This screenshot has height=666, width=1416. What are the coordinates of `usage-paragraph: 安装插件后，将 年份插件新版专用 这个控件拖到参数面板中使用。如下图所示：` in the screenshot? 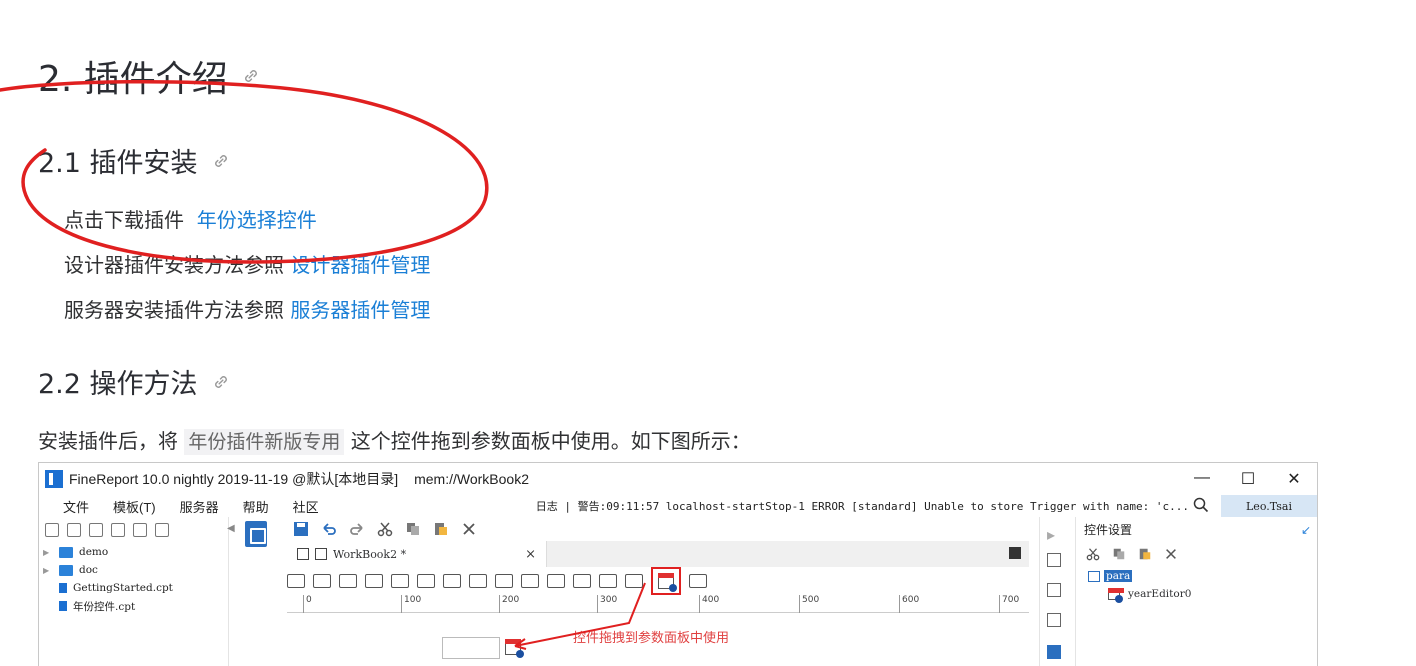 It's located at (394, 440).